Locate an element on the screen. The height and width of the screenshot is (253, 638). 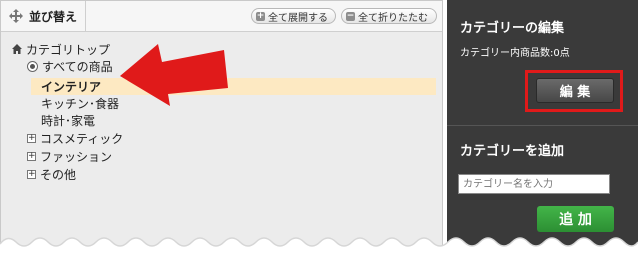
tree-item: + コスメティック is located at coordinates (75, 138).